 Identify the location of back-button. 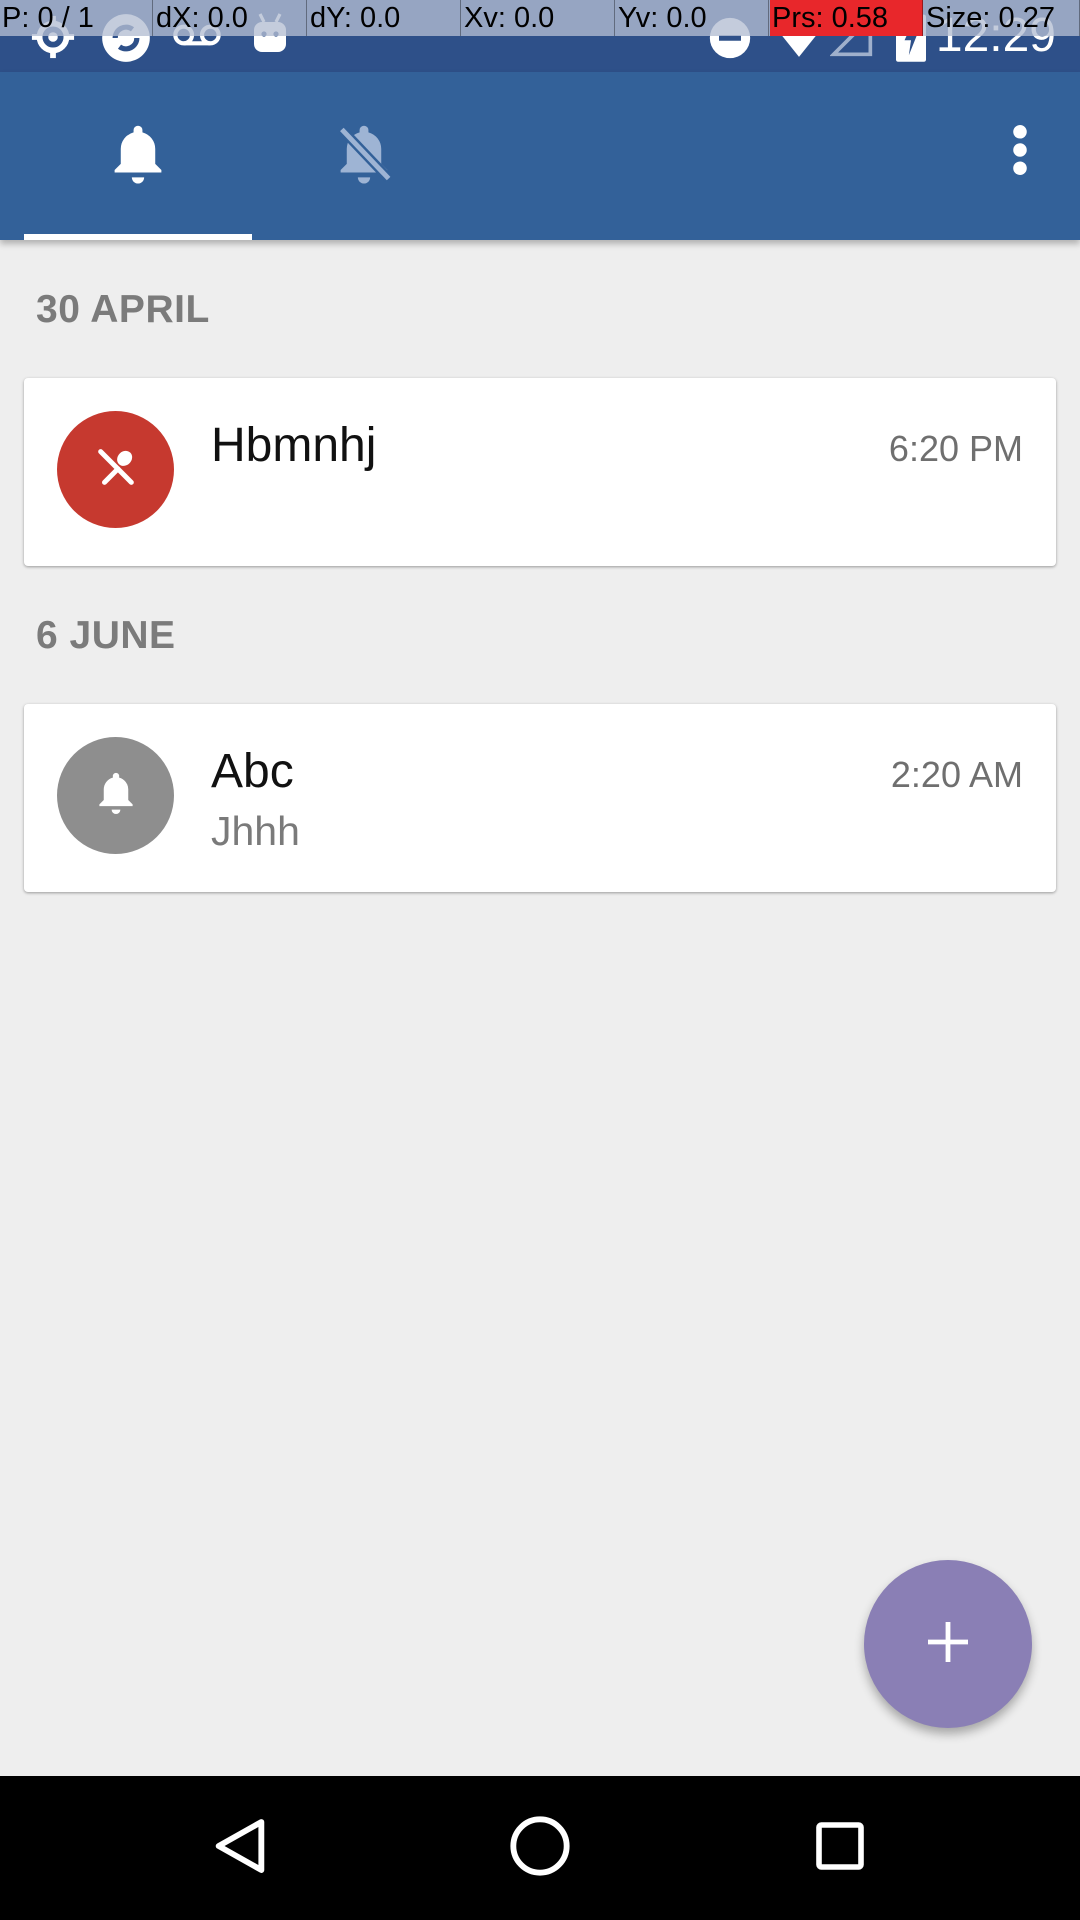
(240, 1848).